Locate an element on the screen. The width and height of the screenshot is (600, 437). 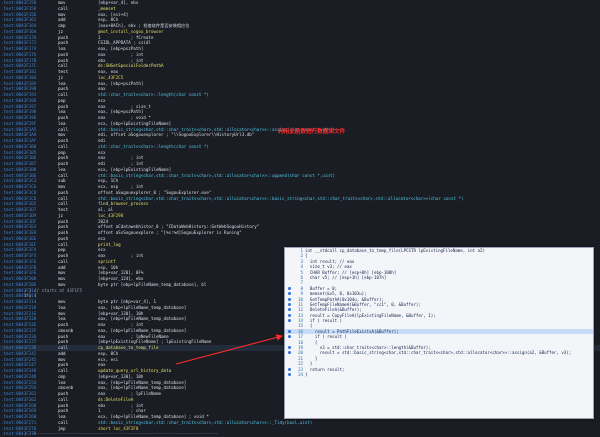
annotation-label: 利用此函数进行数据库文件 is located at coordinates (312, 132).